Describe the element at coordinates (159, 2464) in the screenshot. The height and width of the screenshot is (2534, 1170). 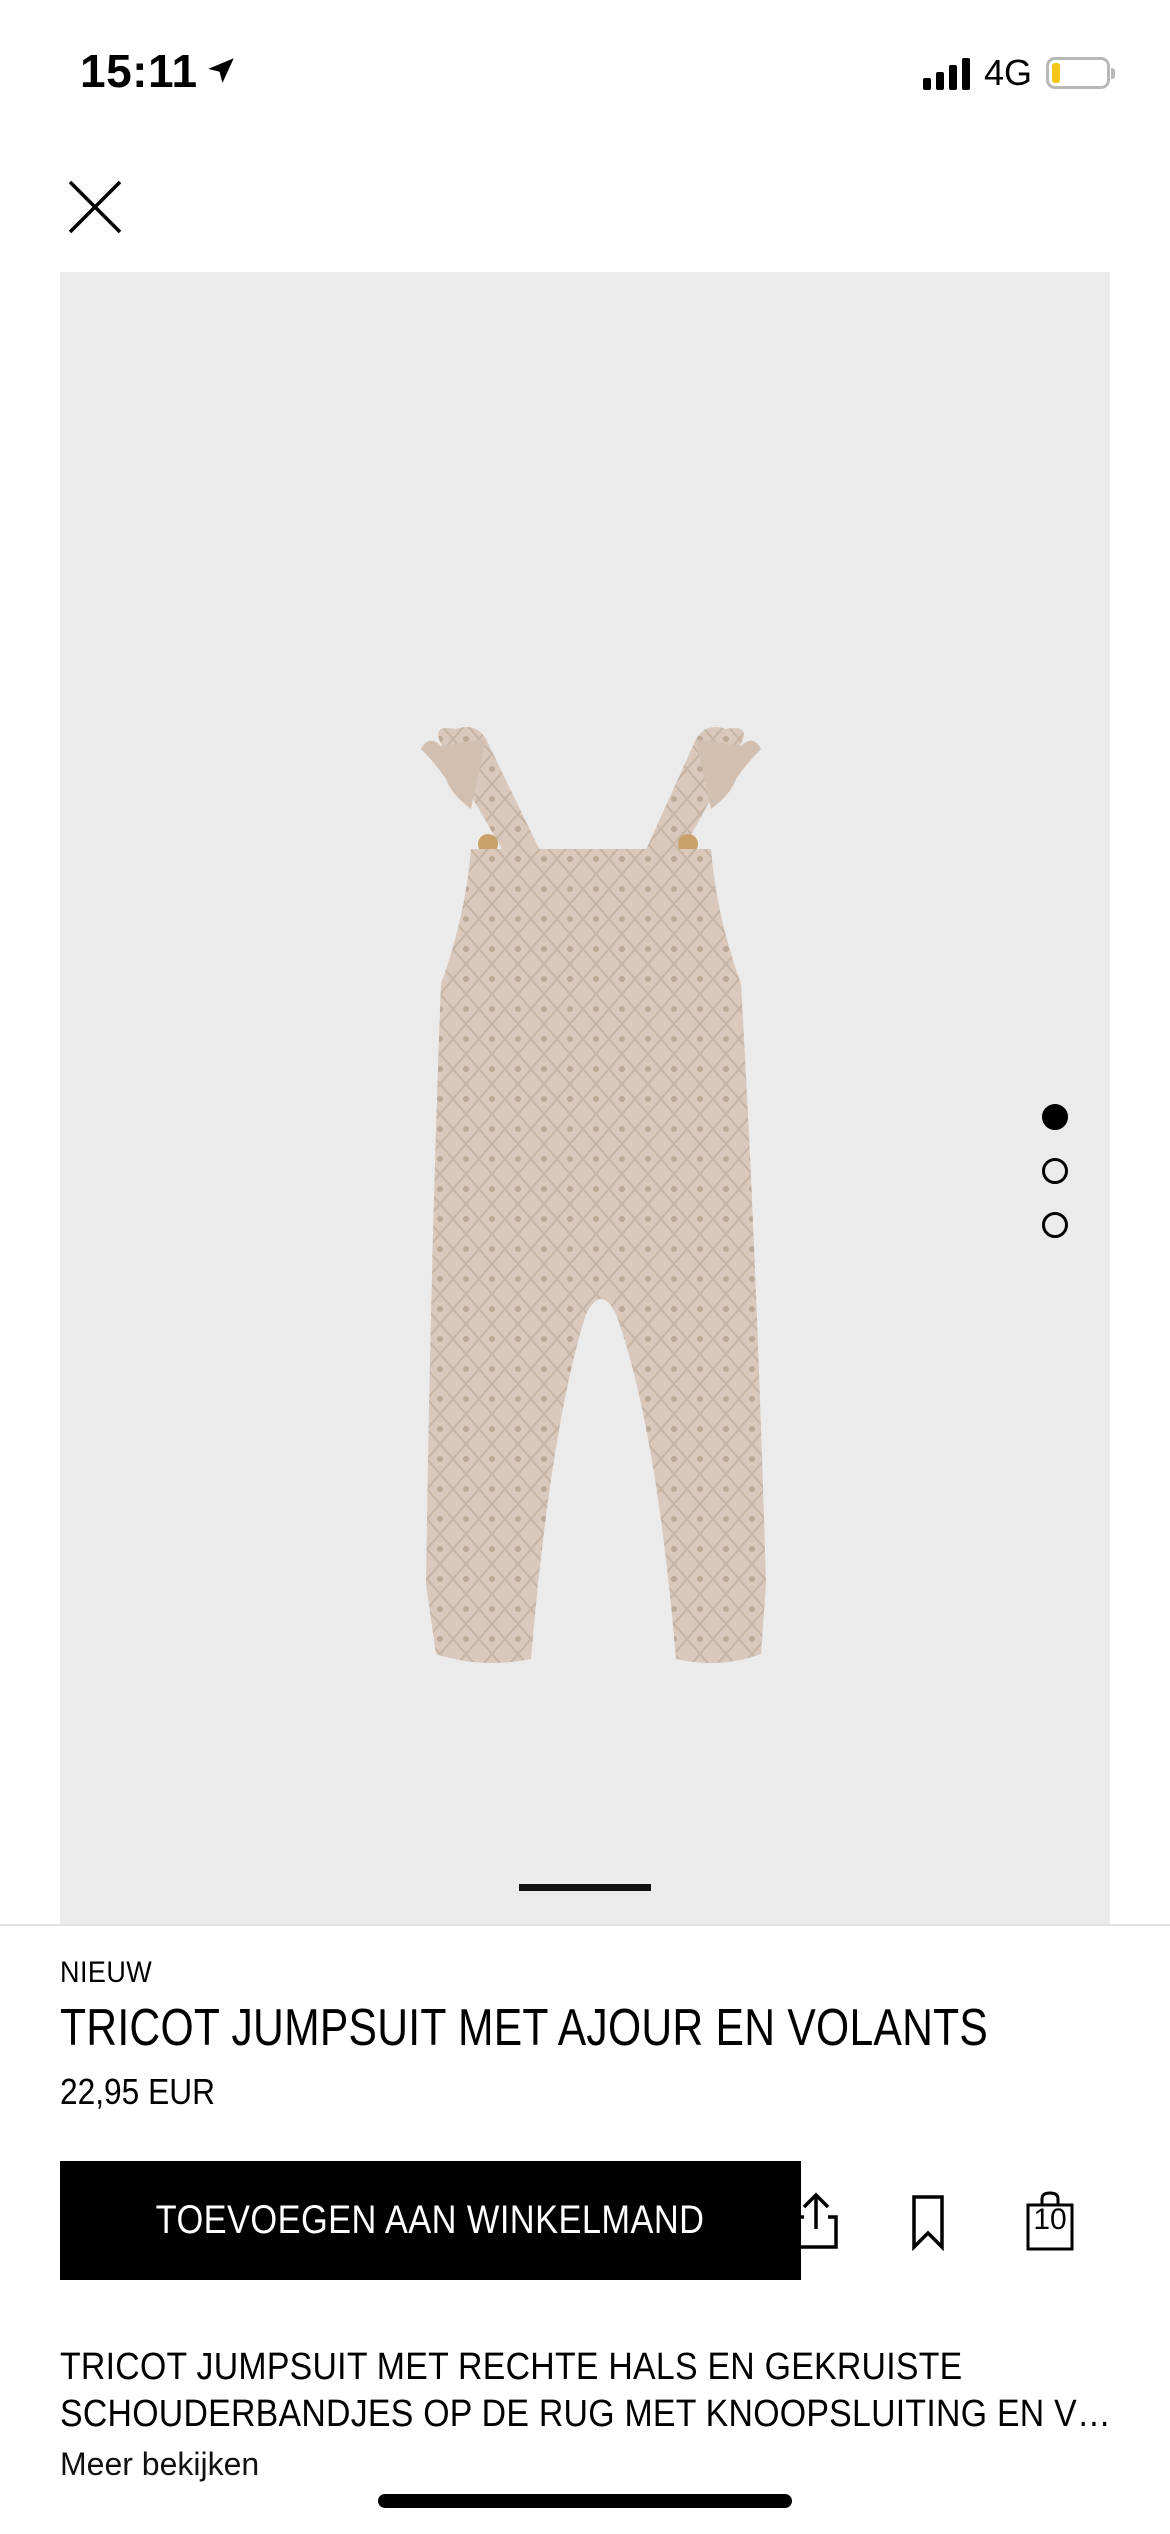
I see `see-more-link: Meer bekijken` at that location.